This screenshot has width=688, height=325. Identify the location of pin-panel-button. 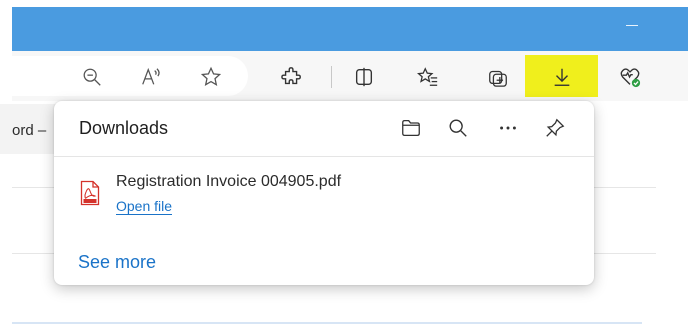
(555, 128).